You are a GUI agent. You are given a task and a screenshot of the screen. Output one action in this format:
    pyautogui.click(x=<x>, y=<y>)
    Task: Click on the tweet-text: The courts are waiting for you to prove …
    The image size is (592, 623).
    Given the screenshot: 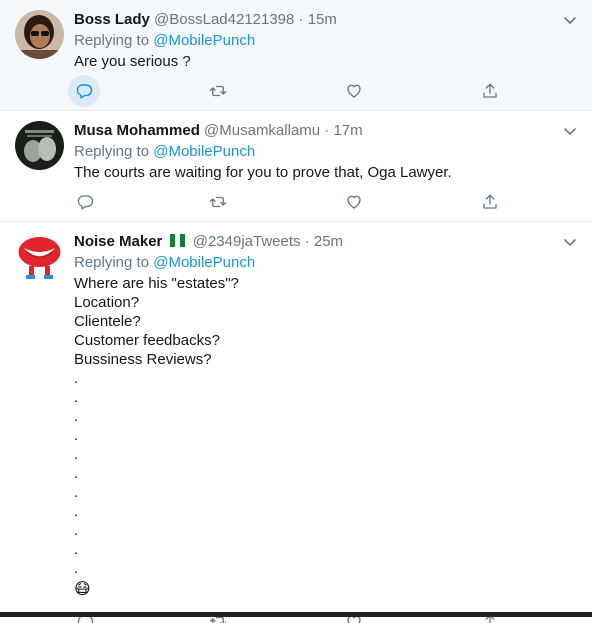 What is the action you would take?
    pyautogui.click(x=313, y=172)
    